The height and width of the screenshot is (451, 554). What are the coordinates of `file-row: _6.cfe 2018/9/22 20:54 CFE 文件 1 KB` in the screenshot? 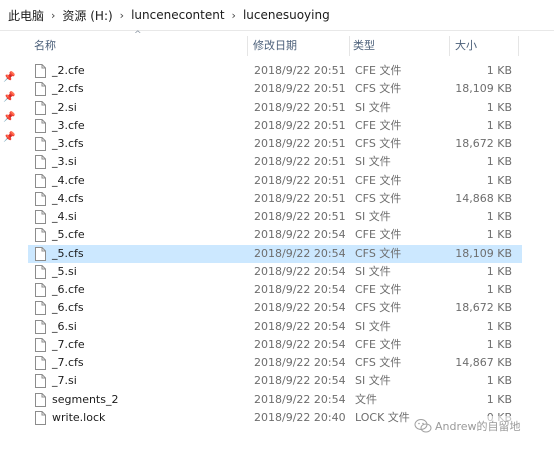 It's located at (275, 290).